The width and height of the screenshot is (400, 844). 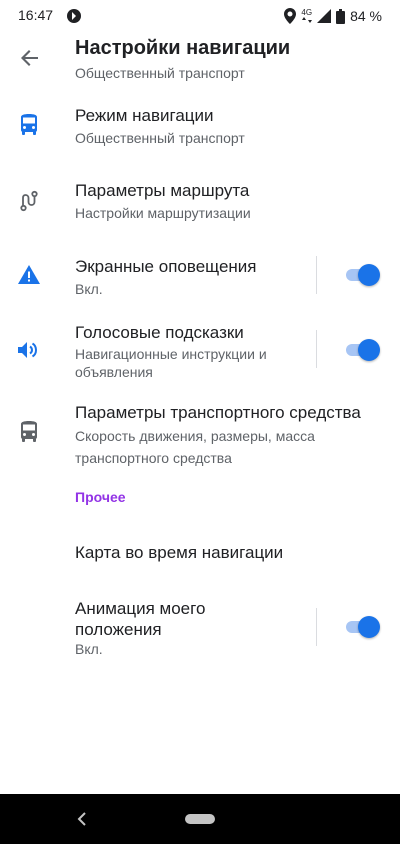 I want to click on signal-icon, so click(x=324, y=16).